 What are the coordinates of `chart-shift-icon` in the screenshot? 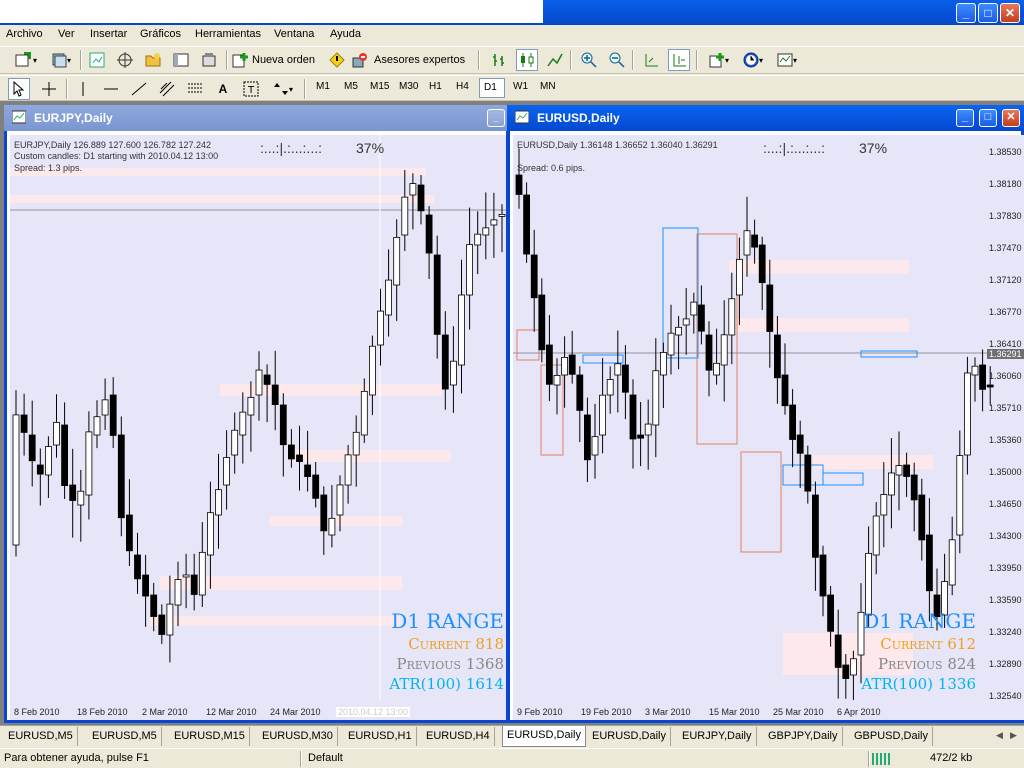 It's located at (679, 60).